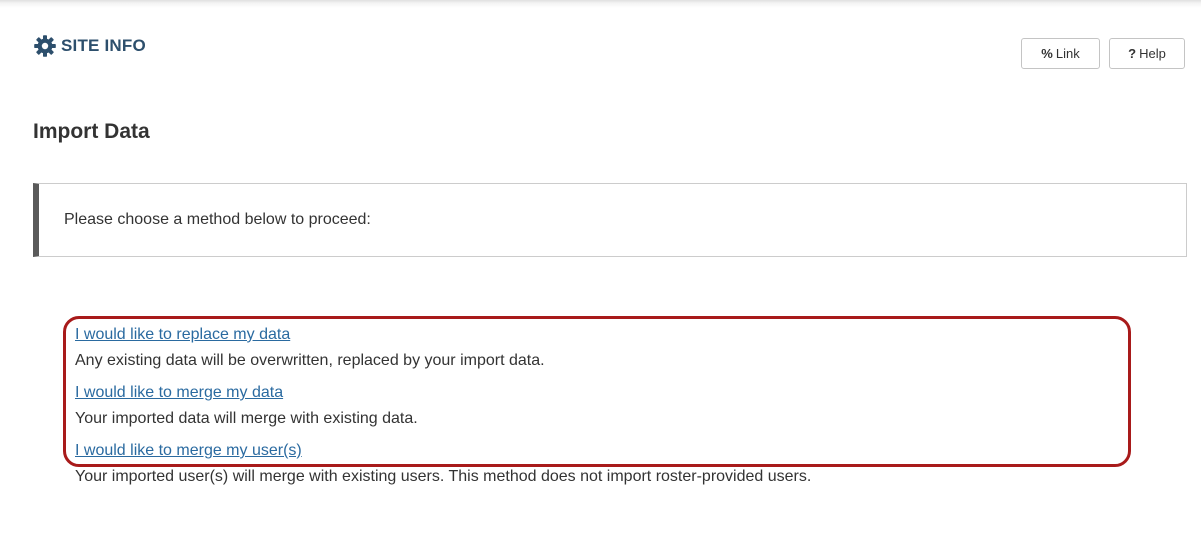 Image resolution: width=1201 pixels, height=542 pixels. Describe the element at coordinates (443, 393) in the screenshot. I see `merge-data-link: I would like to merge my data` at that location.